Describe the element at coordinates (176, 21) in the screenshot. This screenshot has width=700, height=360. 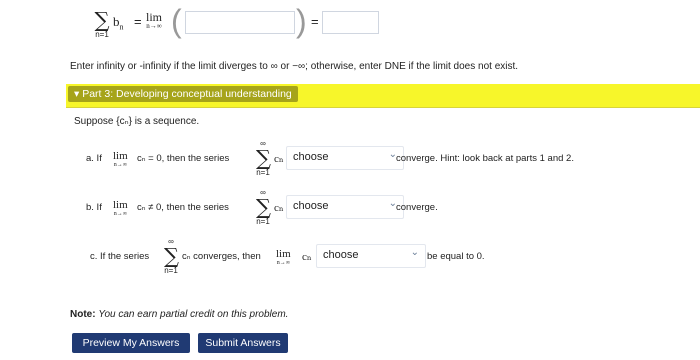
I see `left-paren: (` at that location.